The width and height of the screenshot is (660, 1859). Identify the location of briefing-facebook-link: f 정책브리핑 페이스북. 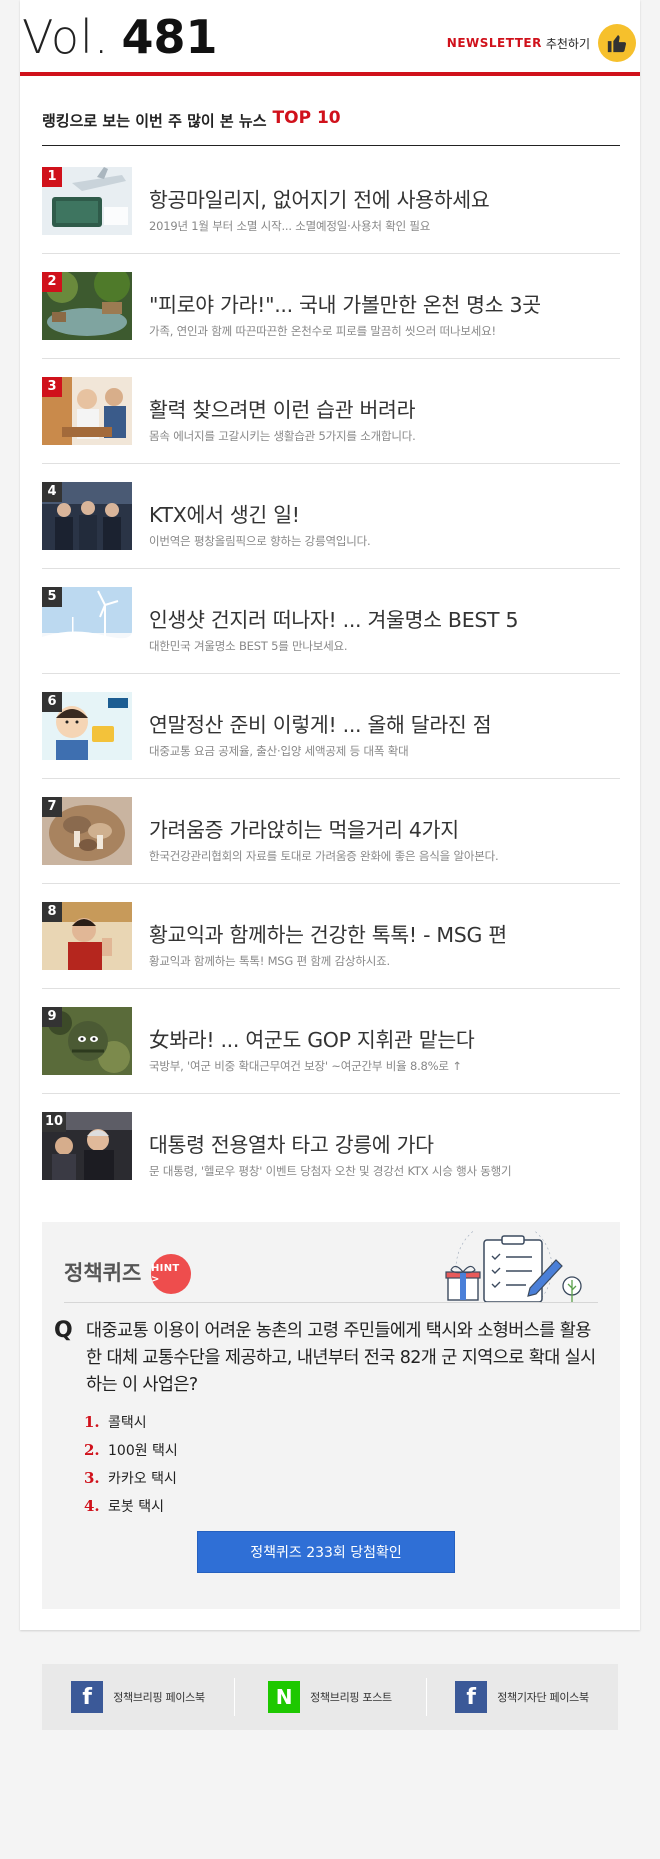
(138, 1697).